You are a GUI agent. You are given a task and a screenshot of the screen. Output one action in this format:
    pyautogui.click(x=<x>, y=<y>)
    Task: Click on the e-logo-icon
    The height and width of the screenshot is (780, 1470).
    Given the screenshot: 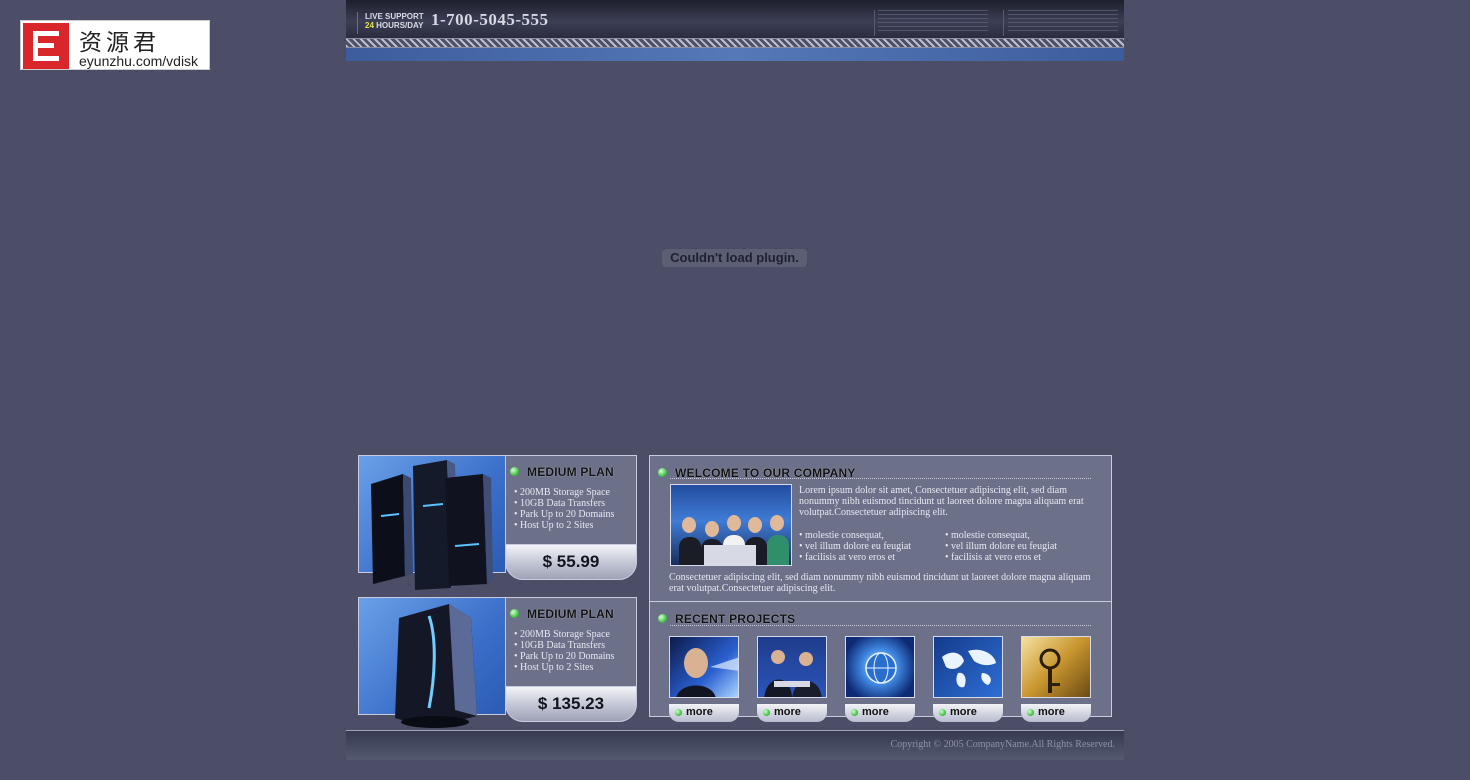 What is the action you would take?
    pyautogui.click(x=46, y=46)
    